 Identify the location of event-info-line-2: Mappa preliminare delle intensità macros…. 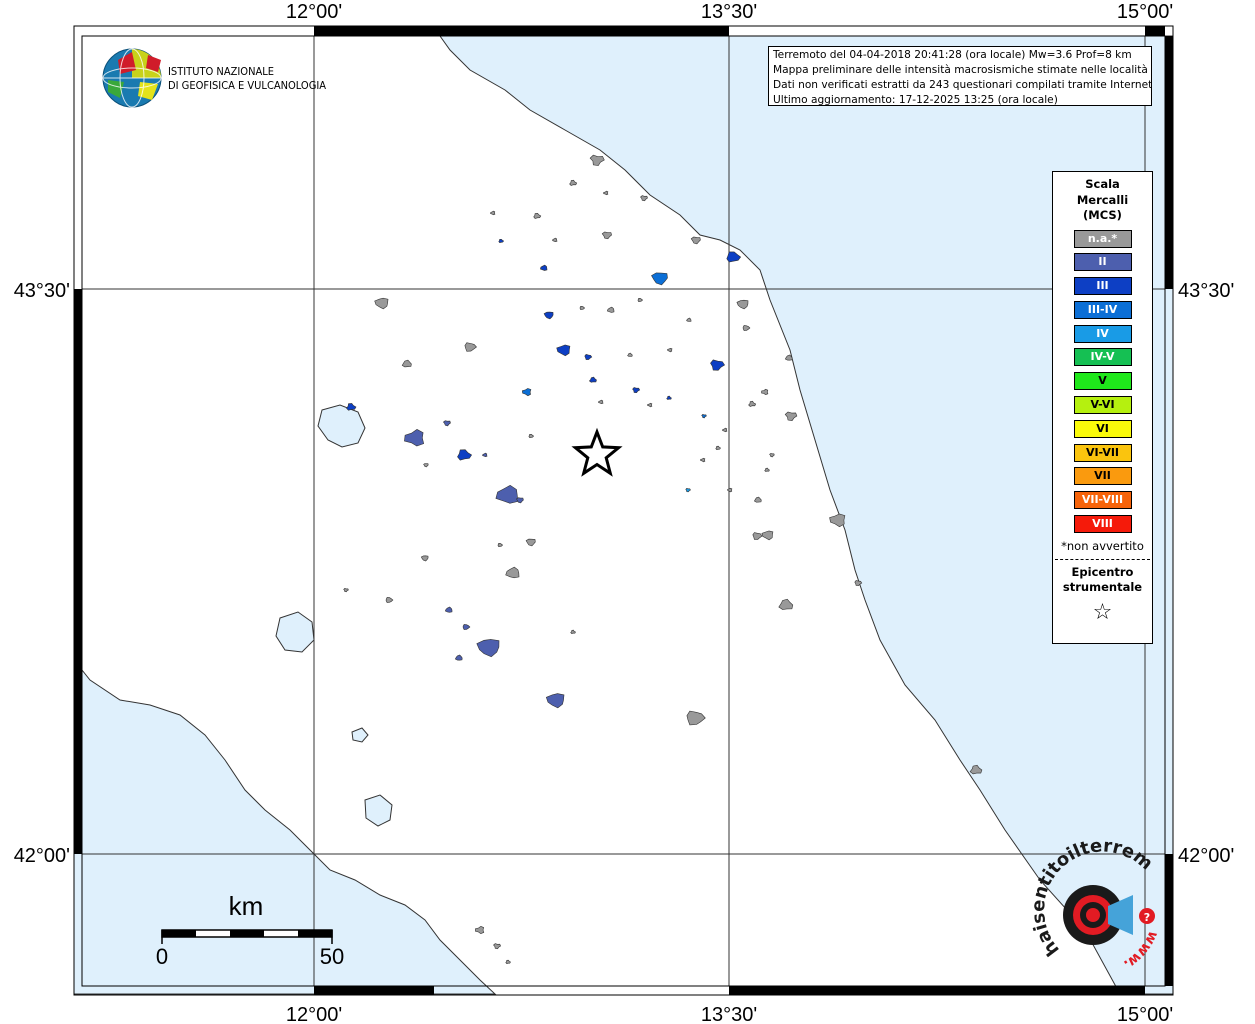
(960, 70).